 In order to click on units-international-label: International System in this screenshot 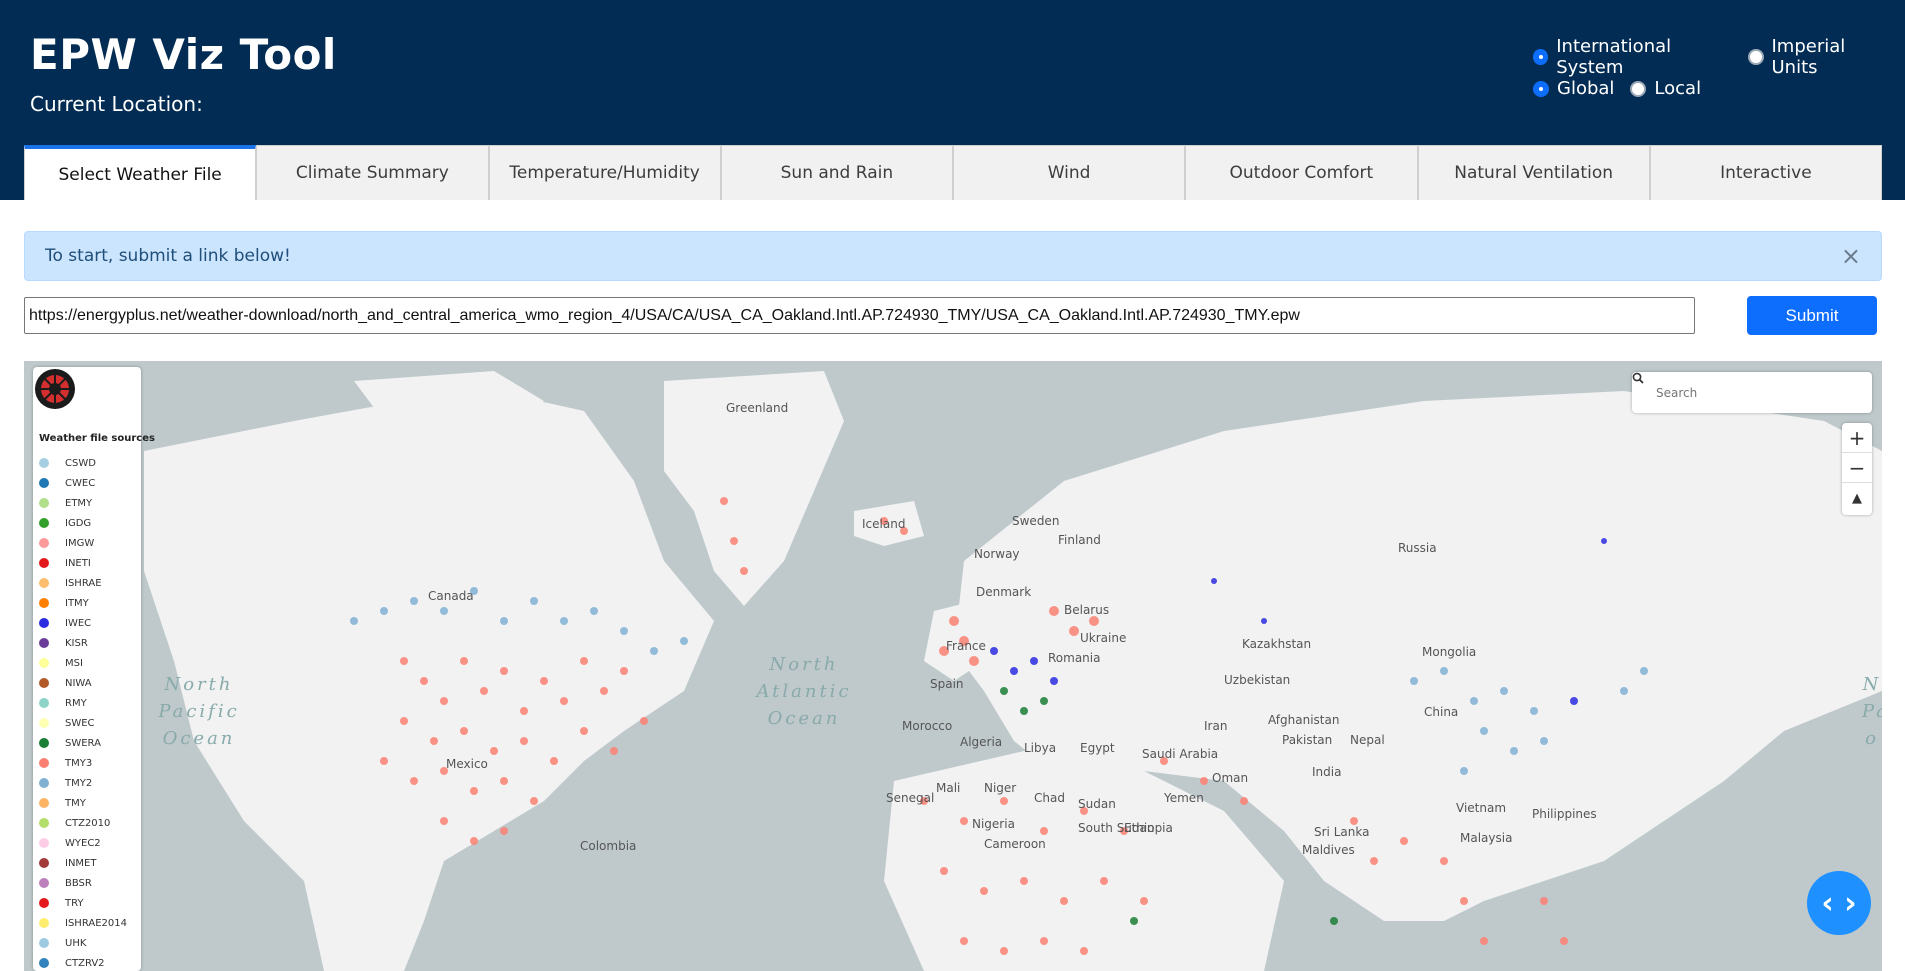, I will do `click(1614, 57)`.